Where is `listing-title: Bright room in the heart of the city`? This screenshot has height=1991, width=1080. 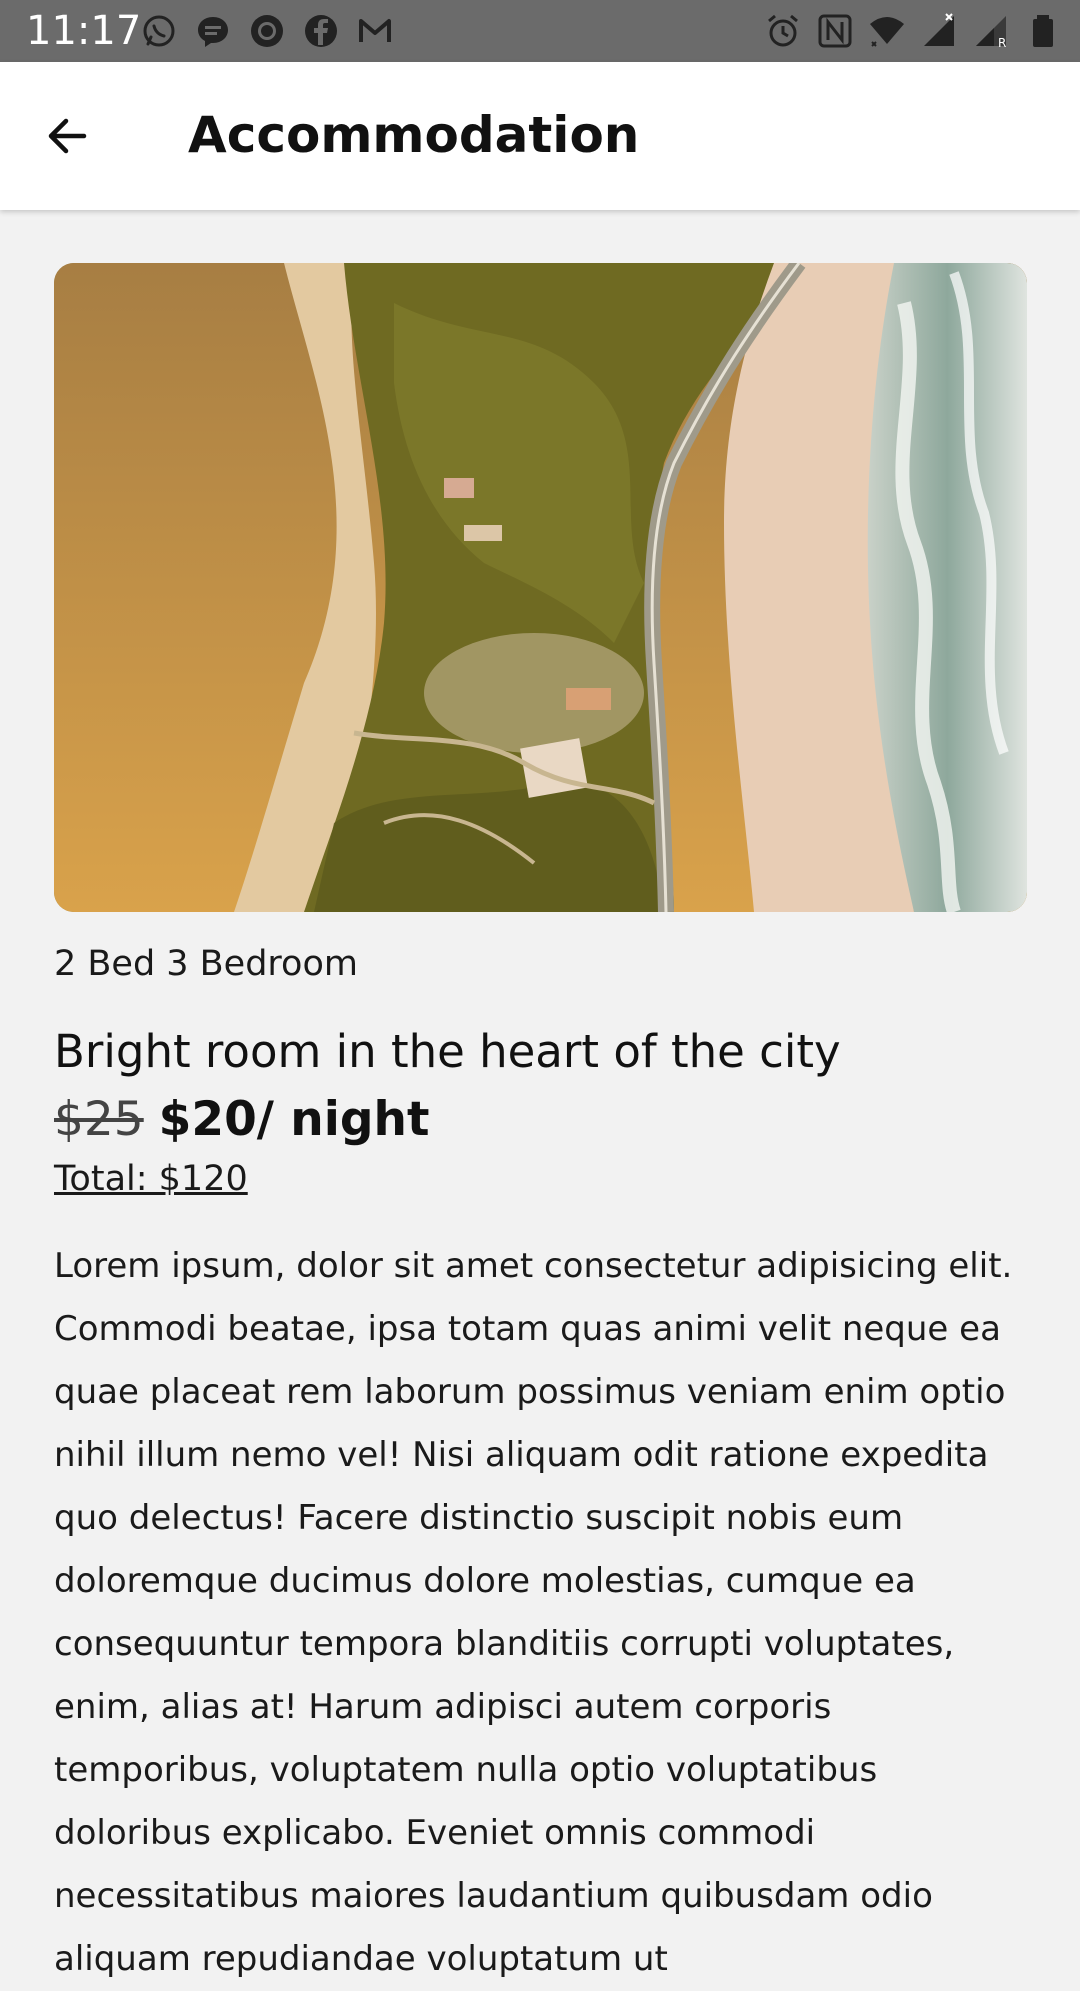
listing-title: Bright room in the heart of the city is located at coordinates (447, 1051).